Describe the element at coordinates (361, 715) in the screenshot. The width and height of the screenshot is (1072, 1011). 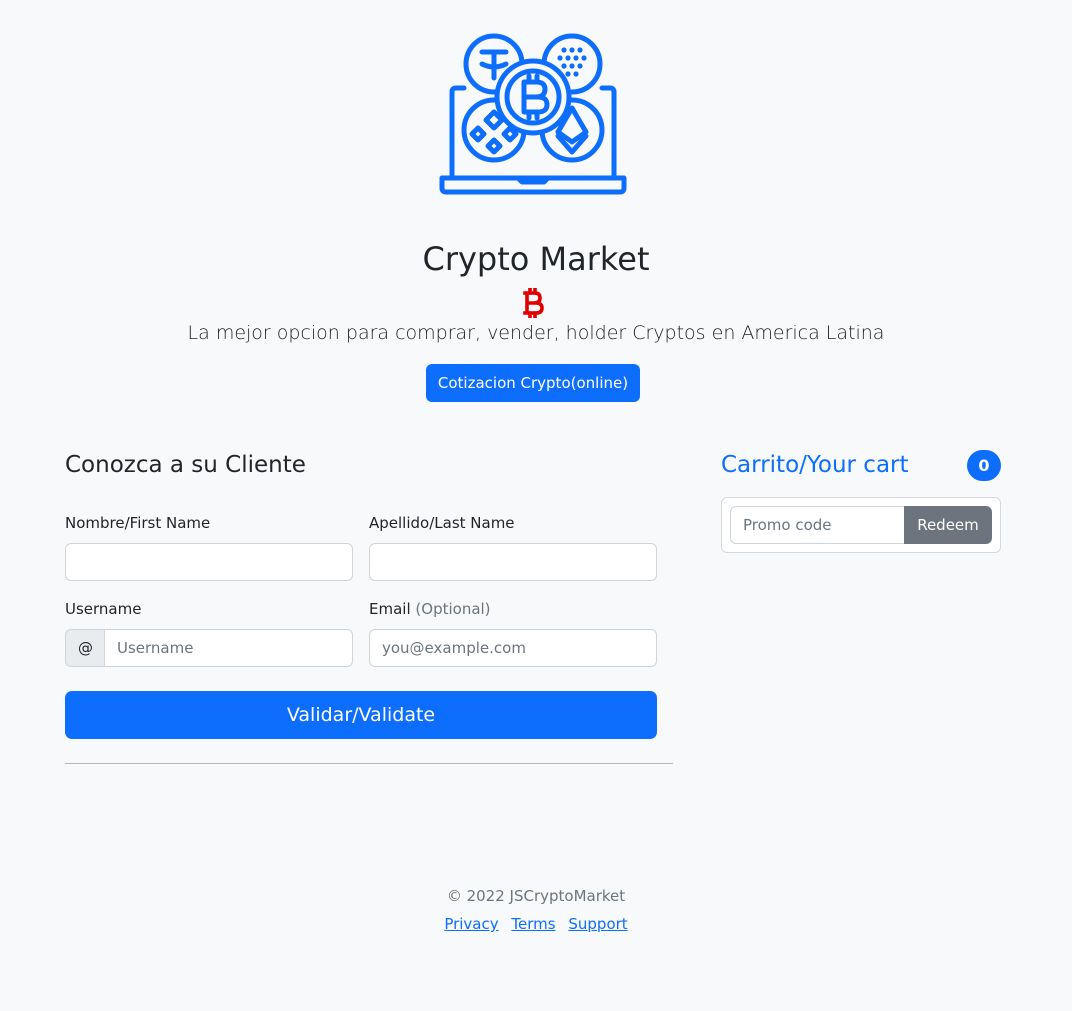
I see `validate-button: Validar/Validate` at that location.